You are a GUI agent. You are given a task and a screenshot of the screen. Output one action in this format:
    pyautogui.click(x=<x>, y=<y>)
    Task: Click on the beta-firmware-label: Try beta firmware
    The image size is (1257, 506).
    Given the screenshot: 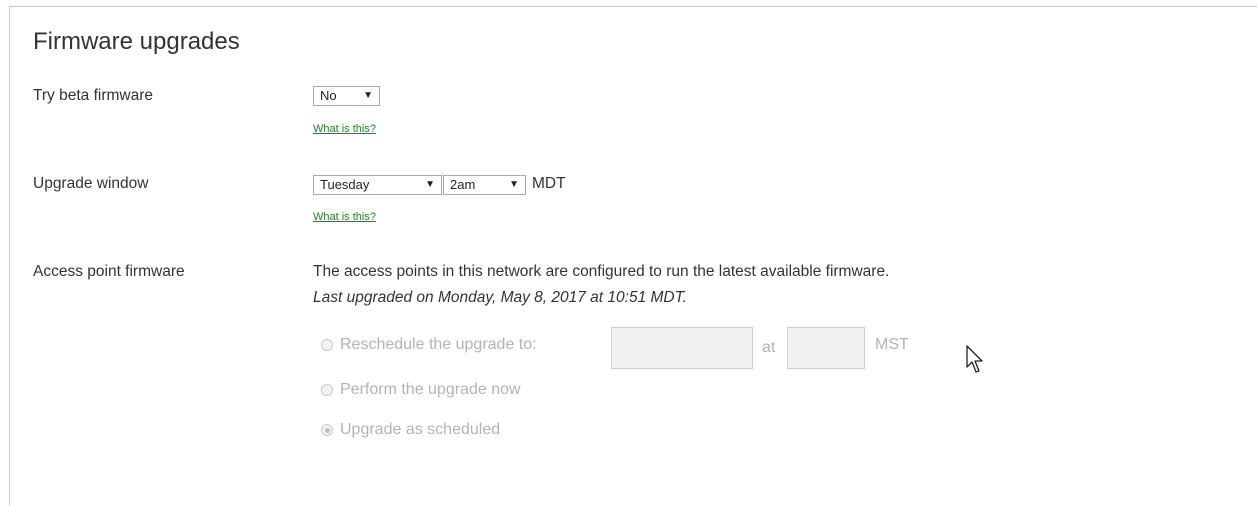 What is the action you would take?
    pyautogui.click(x=93, y=95)
    